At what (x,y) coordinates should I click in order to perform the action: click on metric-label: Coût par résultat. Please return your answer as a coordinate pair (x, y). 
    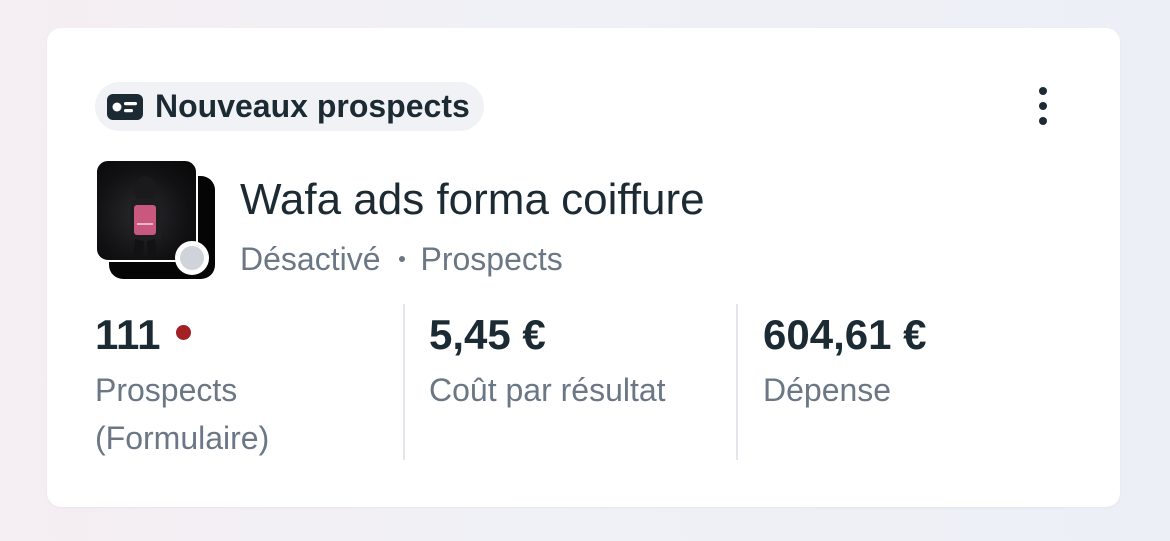
    Looking at the image, I should click on (547, 390).